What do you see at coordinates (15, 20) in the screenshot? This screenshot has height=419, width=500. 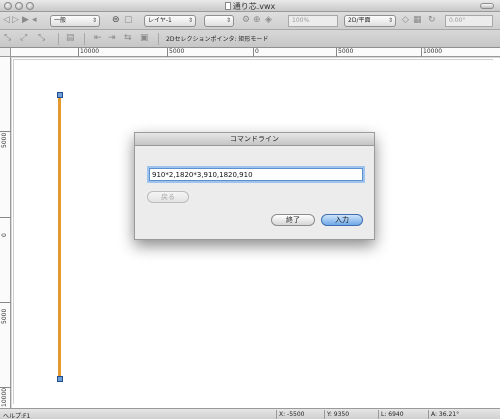 I see `forward-arrow-icon: ▷` at bounding box center [15, 20].